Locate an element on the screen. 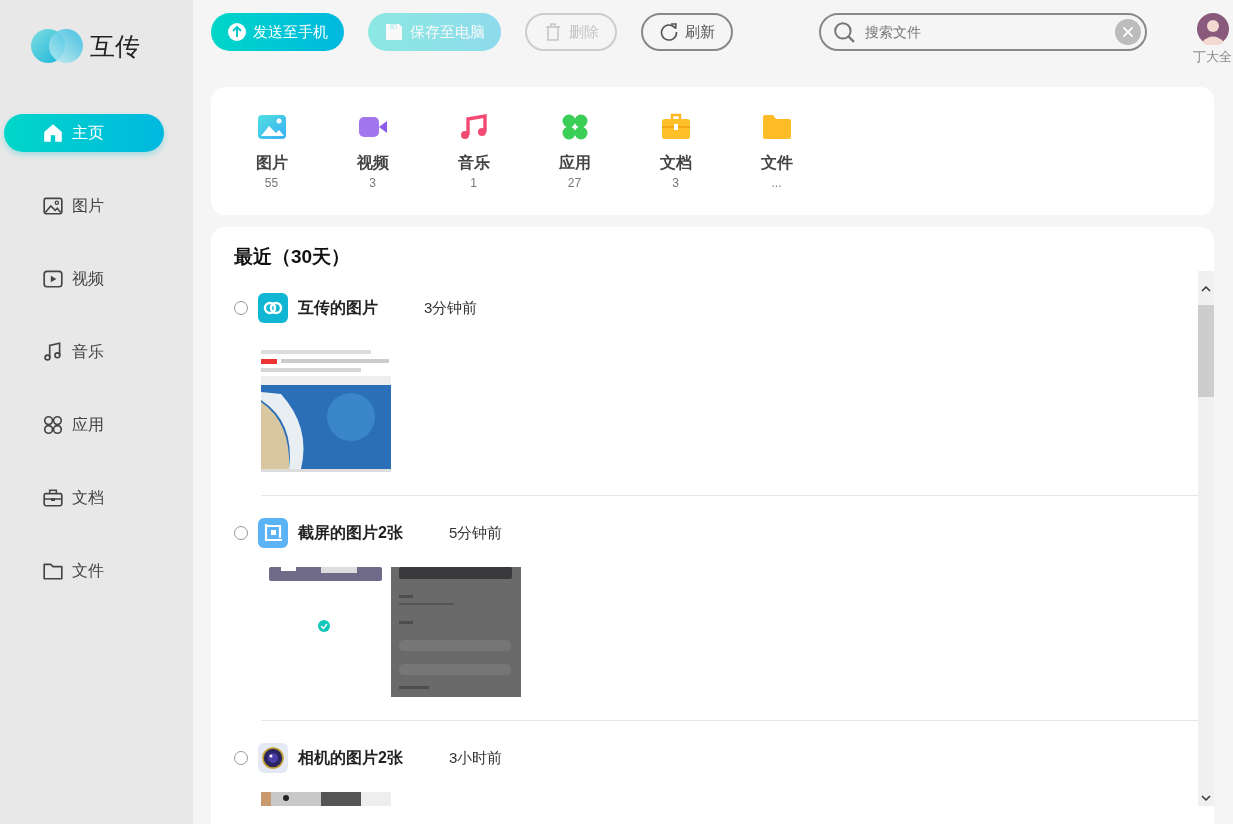 The height and width of the screenshot is (824, 1233). search-icon is located at coordinates (844, 32).